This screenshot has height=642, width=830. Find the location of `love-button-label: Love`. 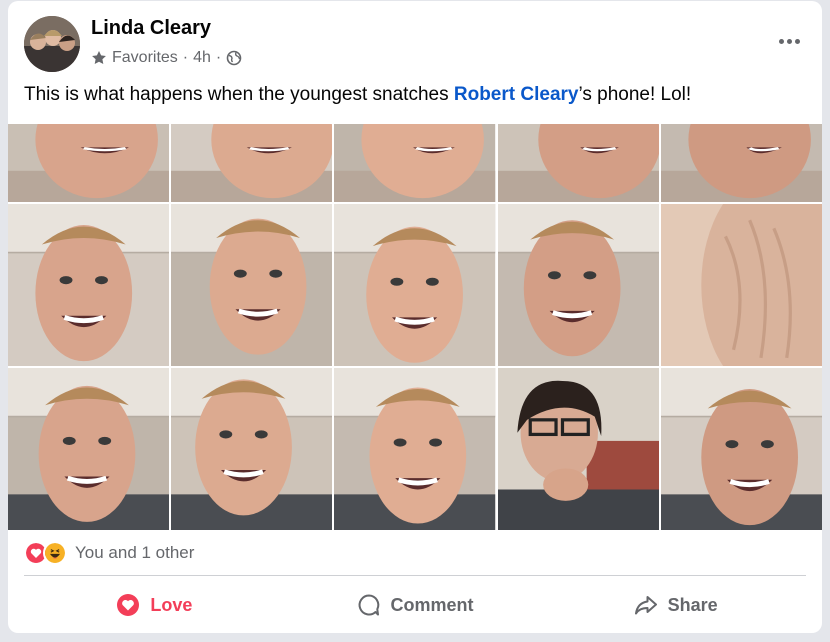

love-button-label: Love is located at coordinates (171, 604).